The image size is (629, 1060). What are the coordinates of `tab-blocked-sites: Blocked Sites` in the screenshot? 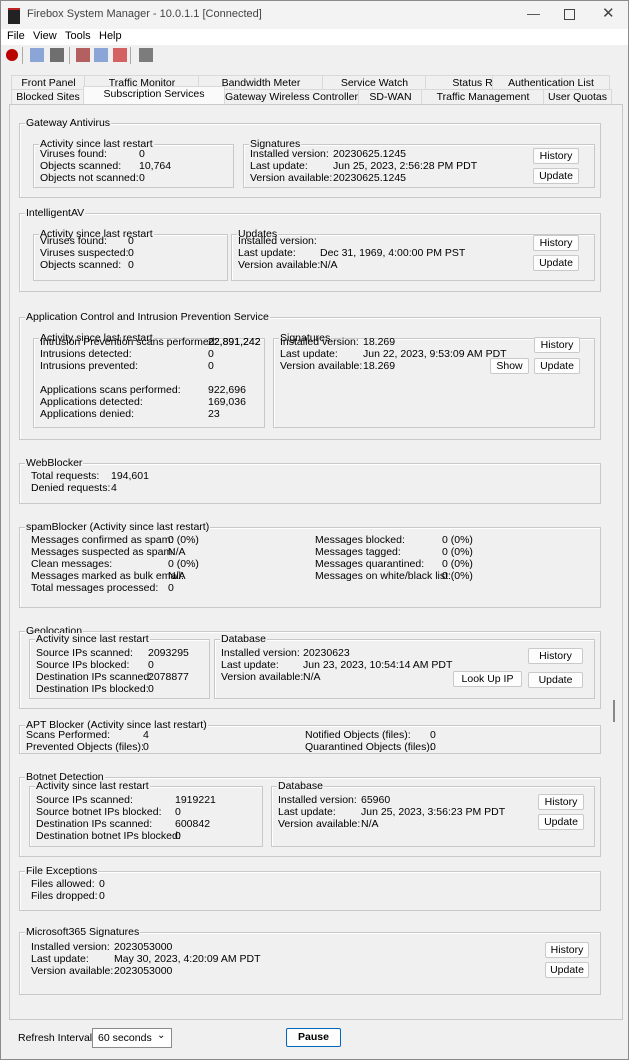 It's located at (48, 96).